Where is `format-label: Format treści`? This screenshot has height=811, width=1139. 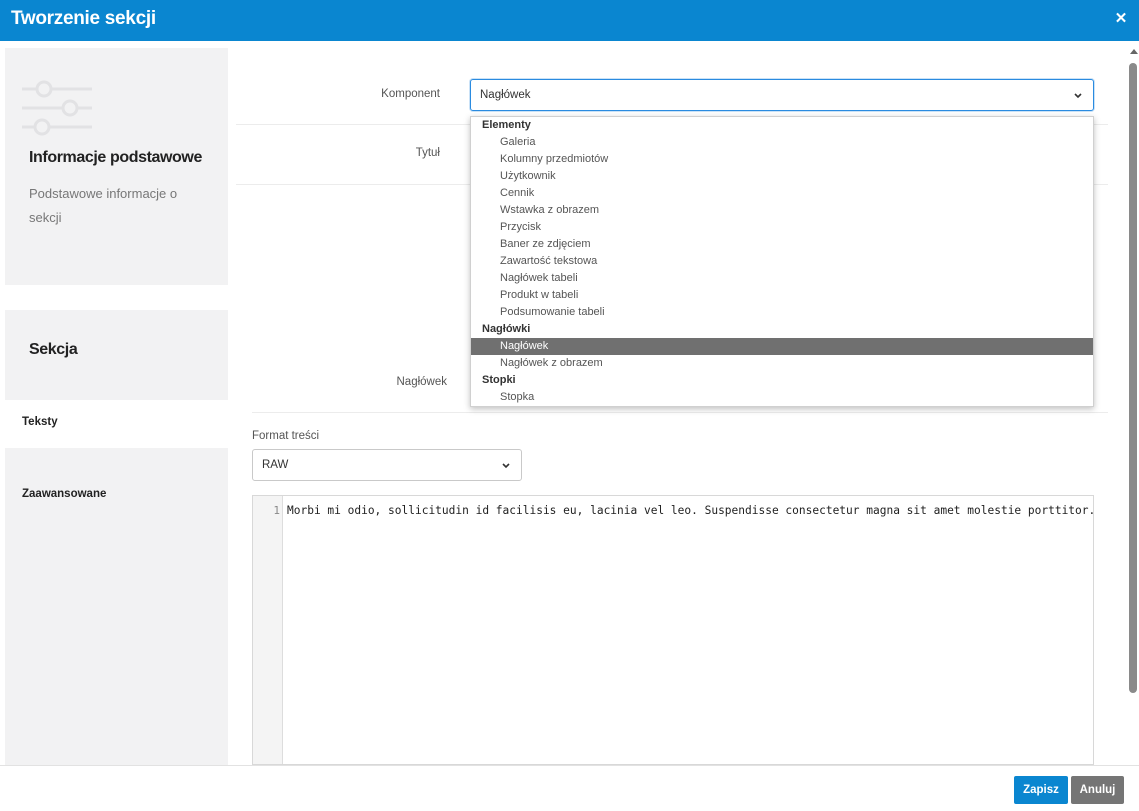 format-label: Format treści is located at coordinates (286, 436).